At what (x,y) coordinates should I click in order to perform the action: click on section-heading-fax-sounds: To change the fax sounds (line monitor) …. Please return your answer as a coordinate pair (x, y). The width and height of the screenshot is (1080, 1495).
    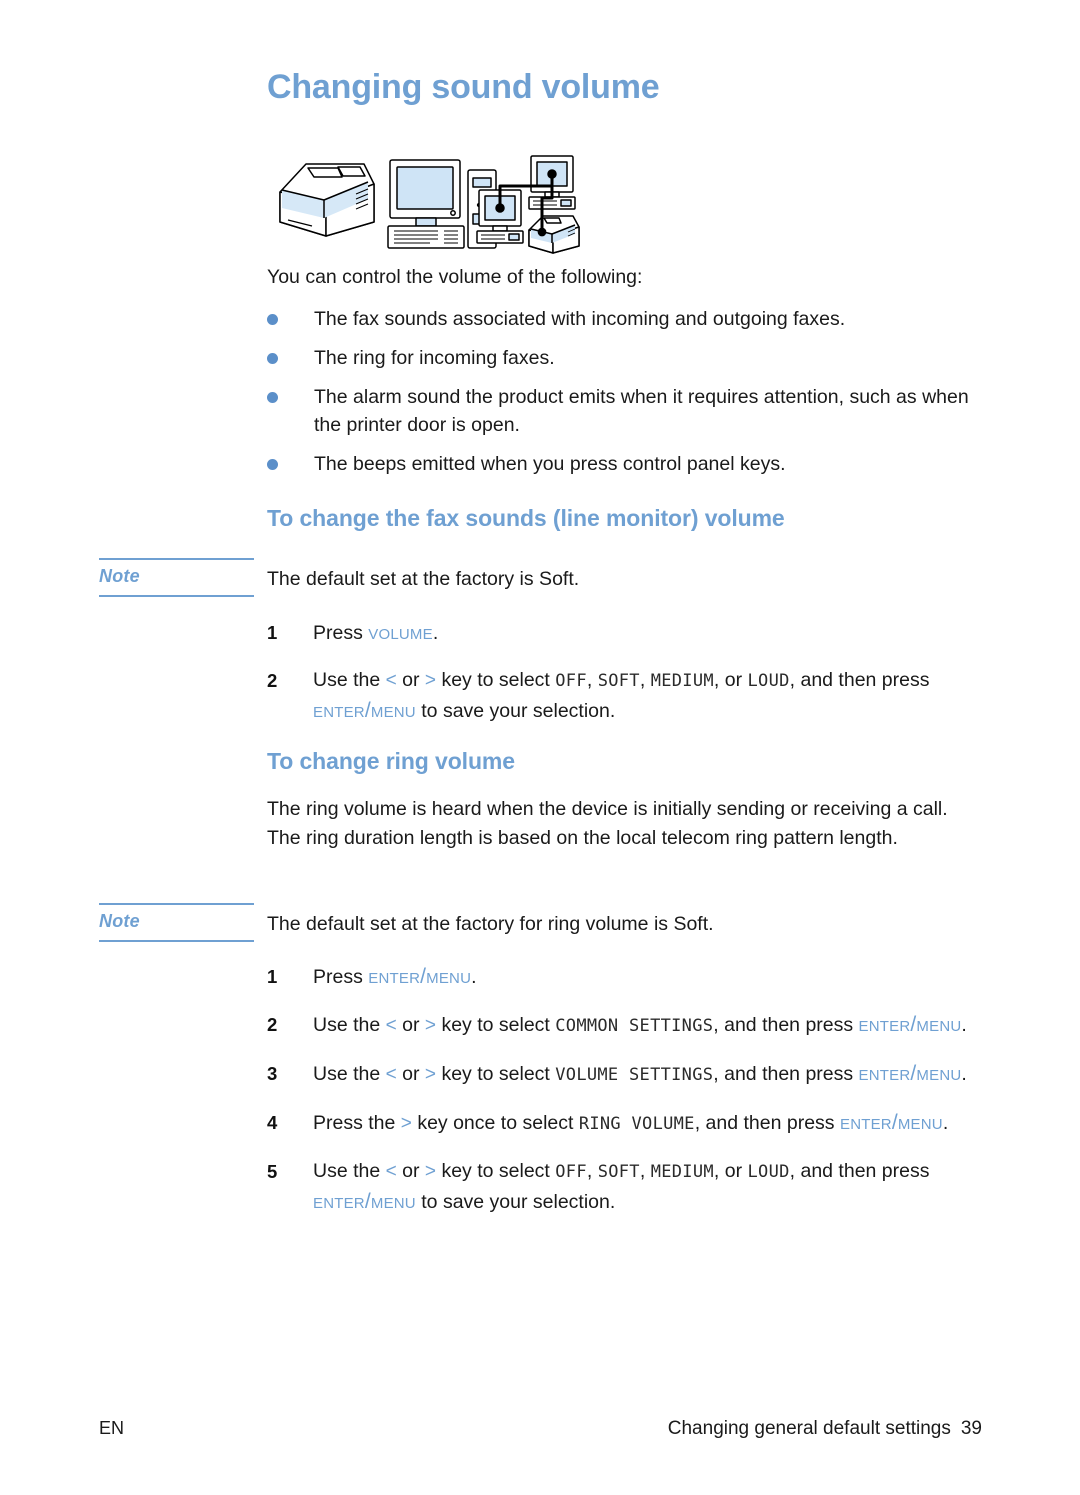
    Looking at the image, I should click on (526, 518).